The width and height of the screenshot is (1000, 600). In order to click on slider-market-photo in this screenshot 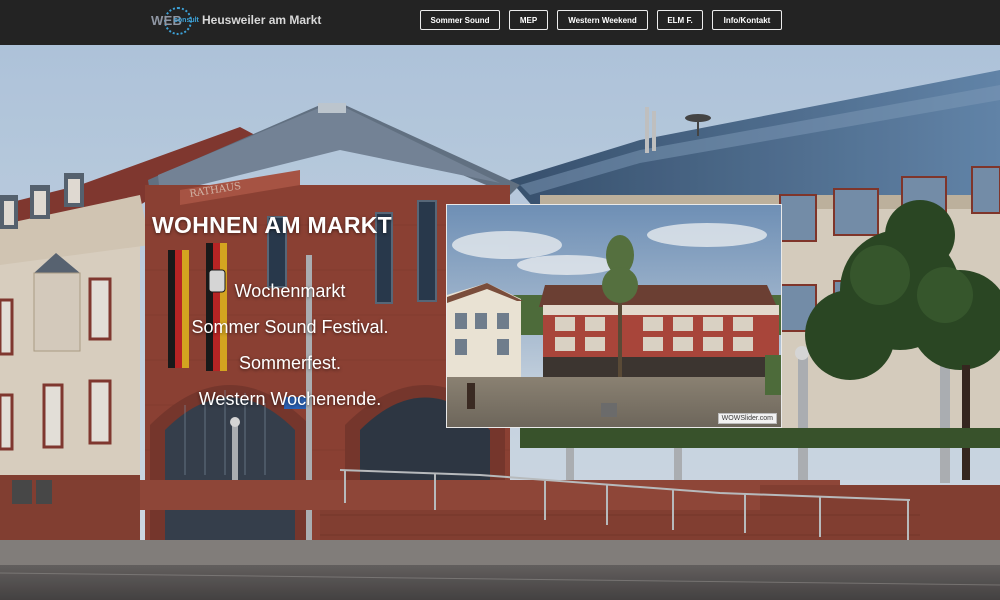, I will do `click(614, 316)`.